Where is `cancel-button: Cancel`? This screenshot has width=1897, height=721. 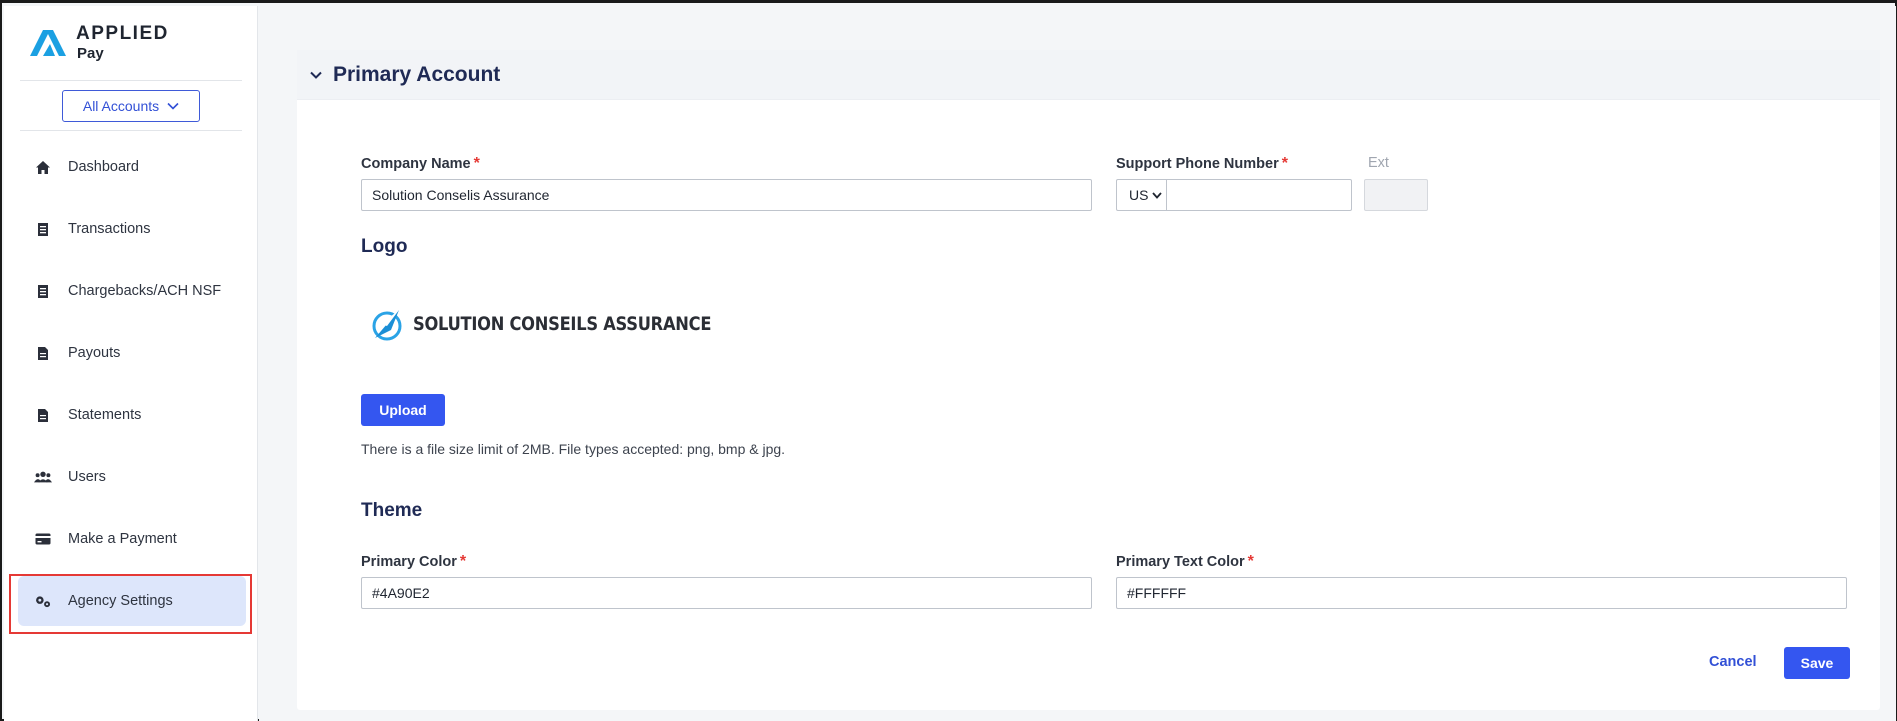 cancel-button: Cancel is located at coordinates (1733, 662).